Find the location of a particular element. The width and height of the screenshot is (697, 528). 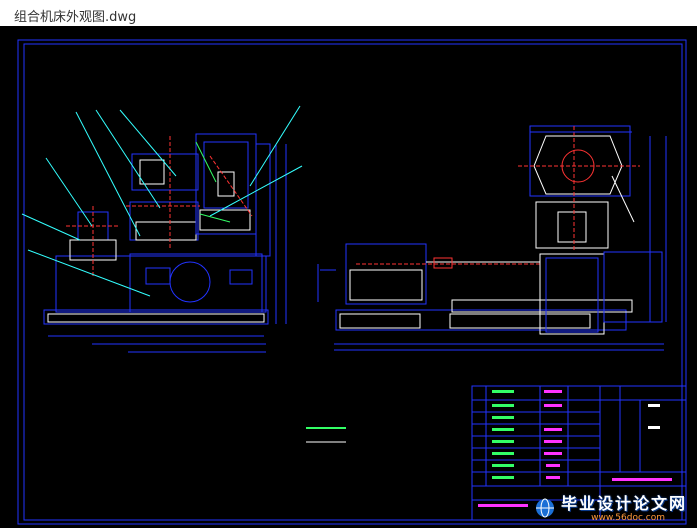

note-marks is located at coordinates (326, 435).